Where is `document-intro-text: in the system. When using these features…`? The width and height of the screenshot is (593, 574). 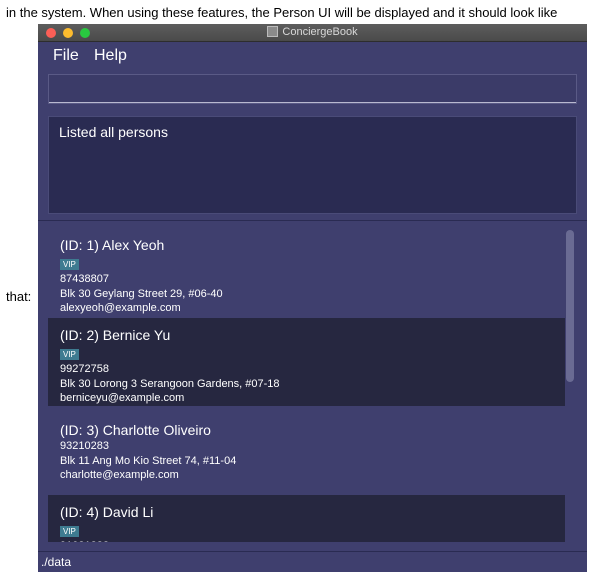
document-intro-text: in the system. When using these features… is located at coordinates (282, 12).